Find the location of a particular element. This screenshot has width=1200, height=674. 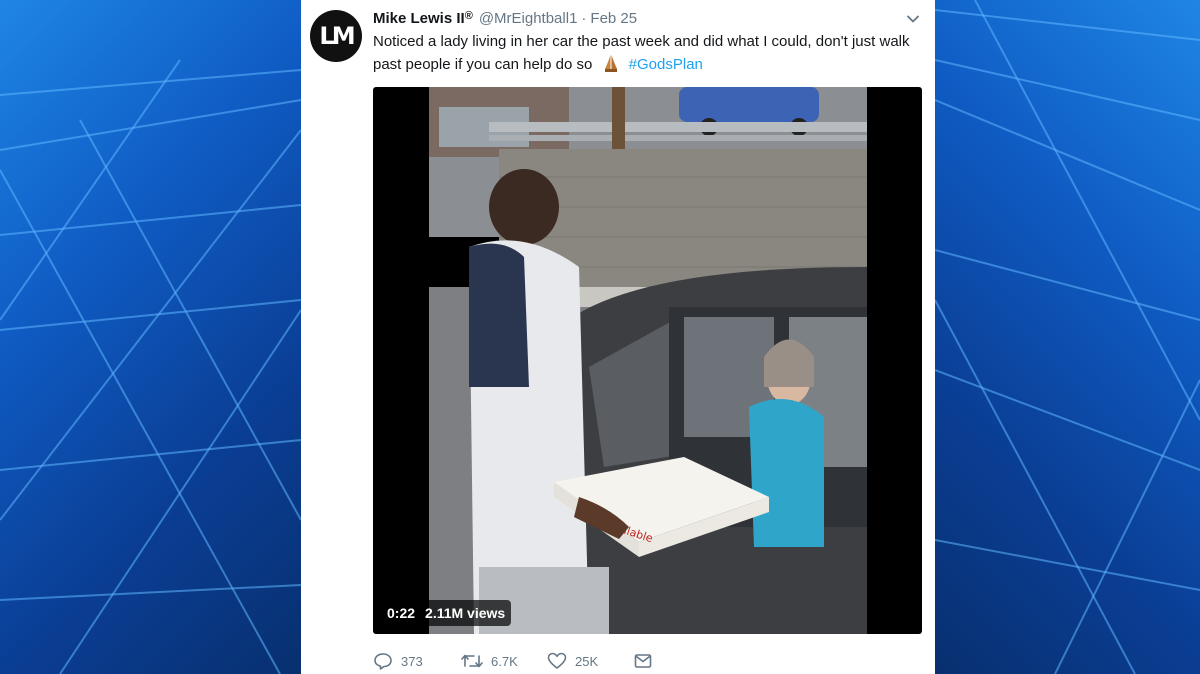

reply-button: 373 is located at coordinates (417, 661).